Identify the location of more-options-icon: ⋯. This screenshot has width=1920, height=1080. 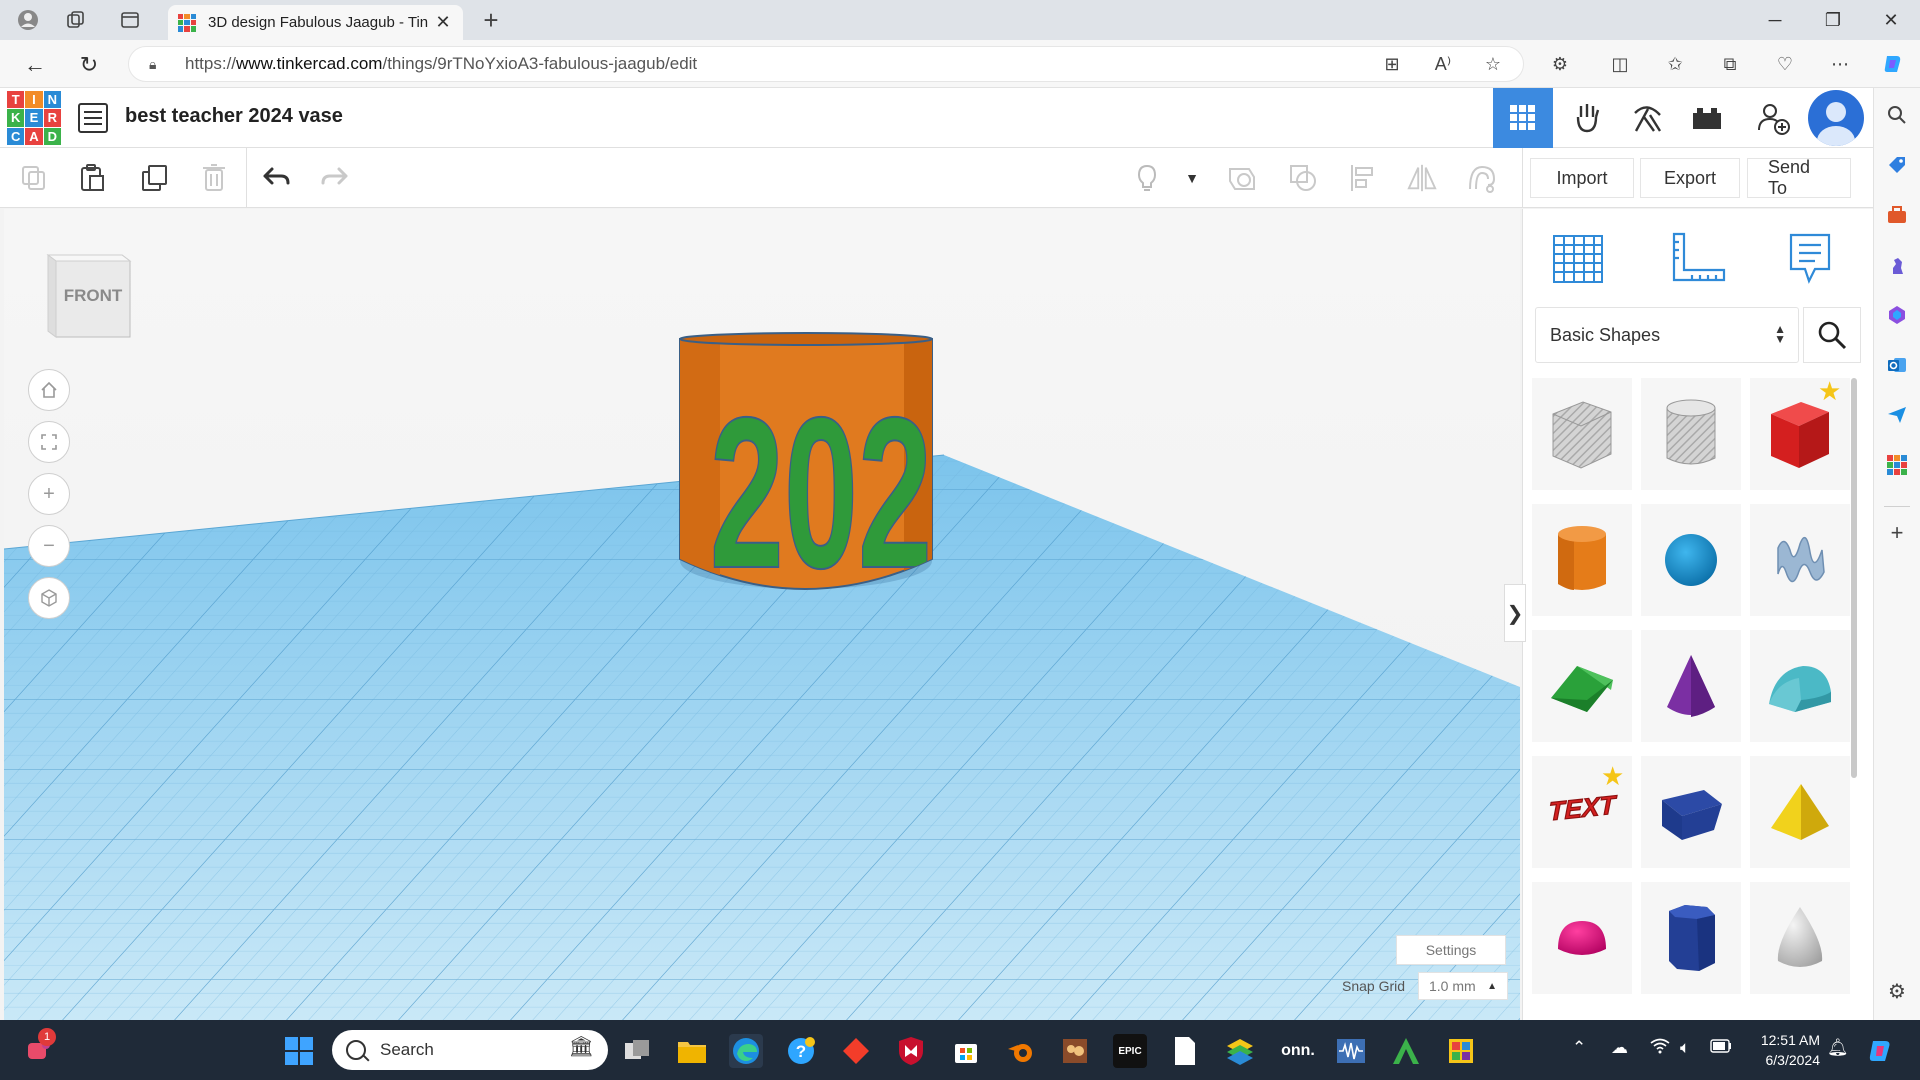
(1840, 64).